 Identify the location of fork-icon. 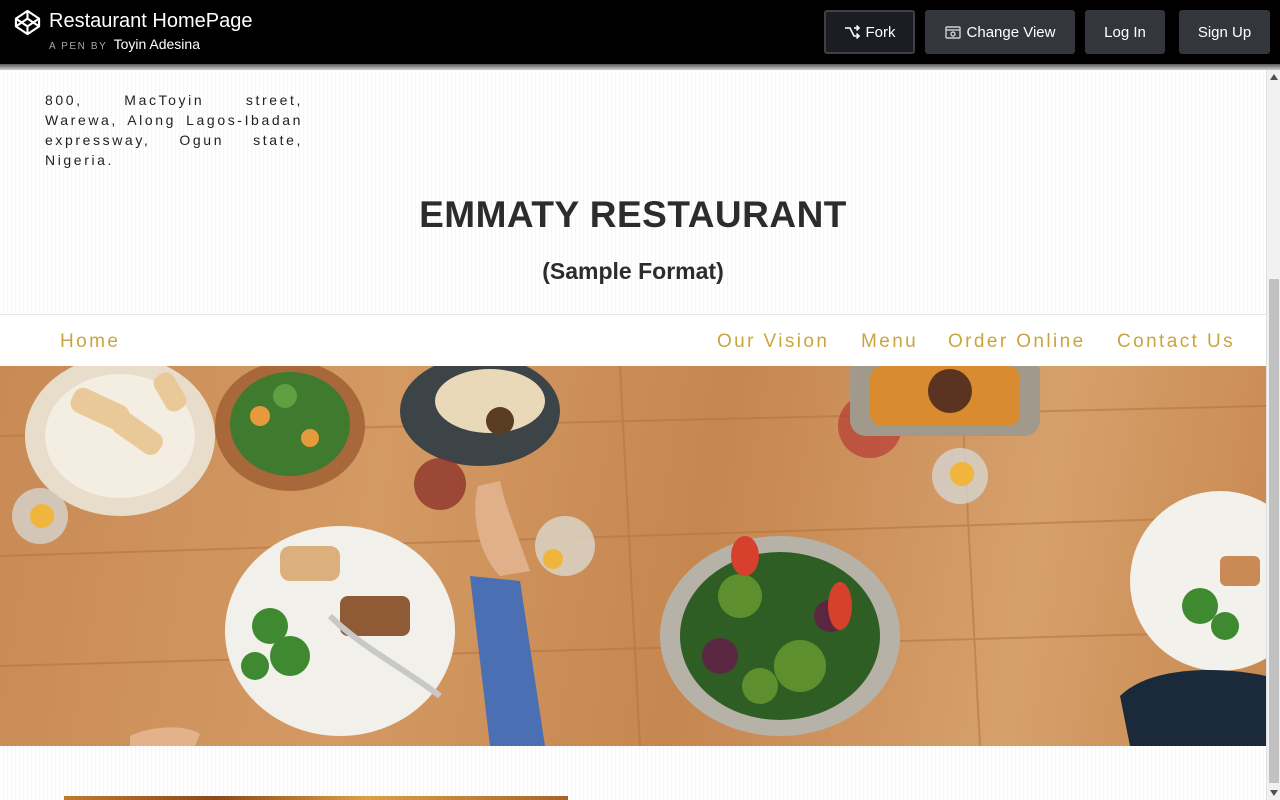
(852, 32).